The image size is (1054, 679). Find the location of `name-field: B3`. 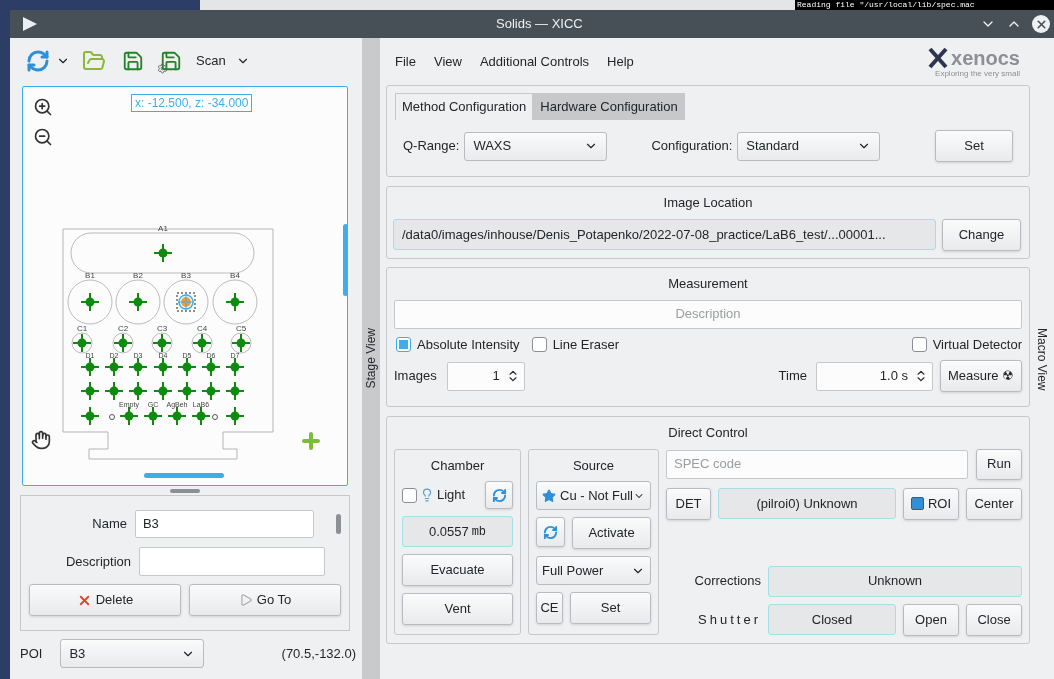

name-field: B3 is located at coordinates (224, 524).